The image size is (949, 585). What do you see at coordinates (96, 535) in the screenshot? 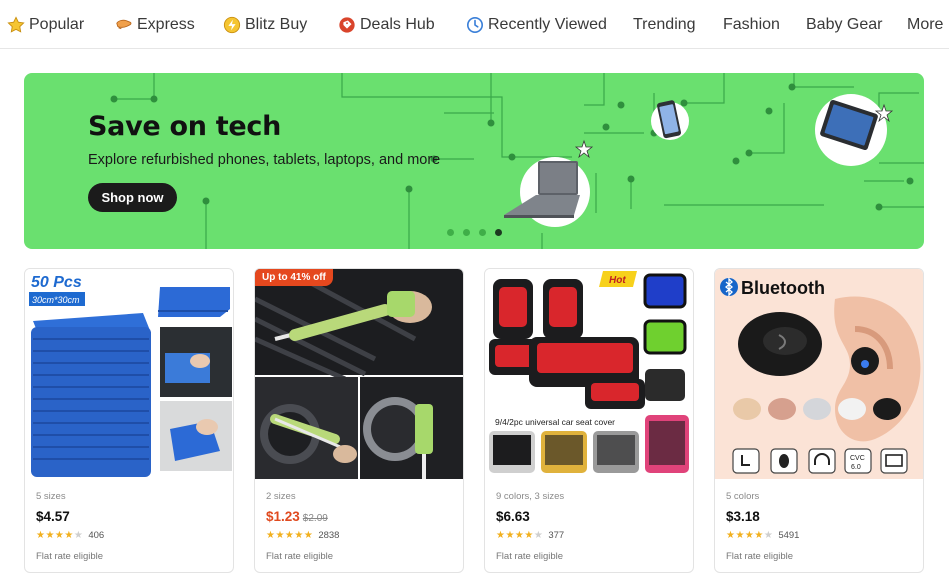
I see `review-count: 406` at bounding box center [96, 535].